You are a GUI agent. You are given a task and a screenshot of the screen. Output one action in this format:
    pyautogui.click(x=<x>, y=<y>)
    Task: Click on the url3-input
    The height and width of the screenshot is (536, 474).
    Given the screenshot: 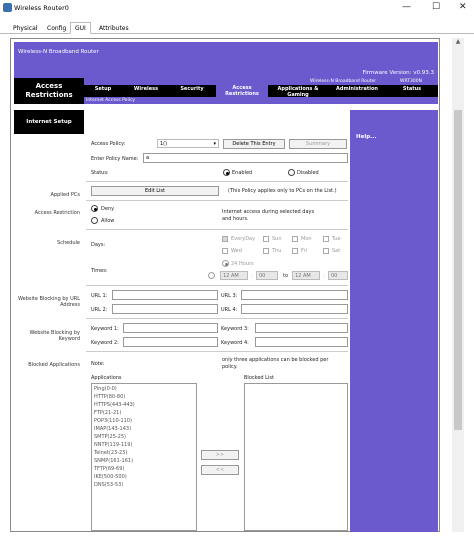 What is the action you would take?
    pyautogui.click(x=294, y=295)
    